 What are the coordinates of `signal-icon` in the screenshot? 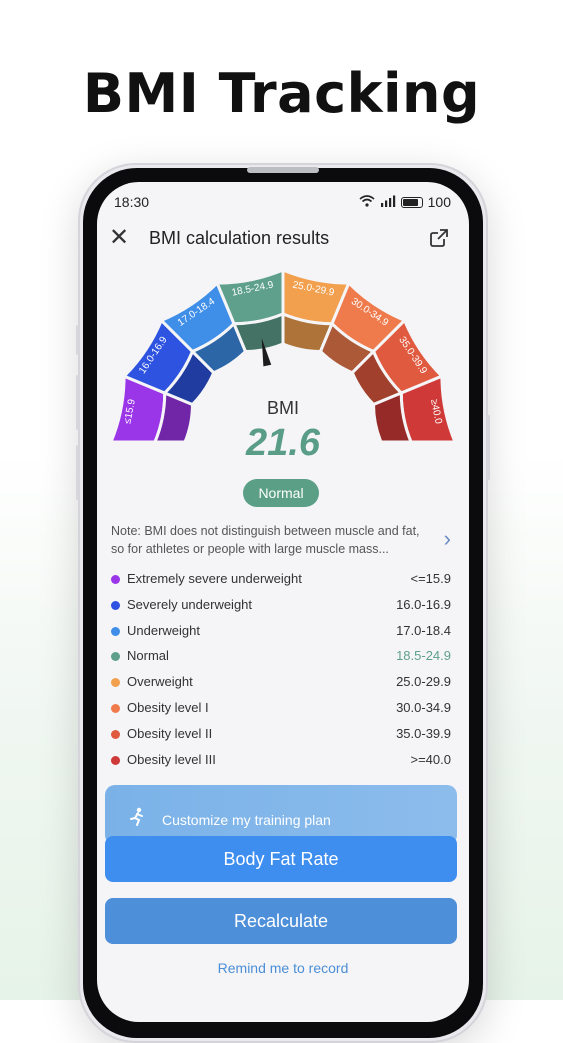 It's located at (388, 202).